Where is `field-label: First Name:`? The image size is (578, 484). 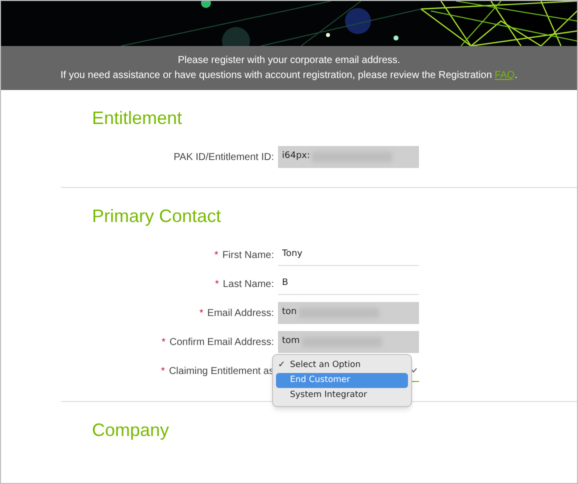
field-label: First Name: is located at coordinates (248, 255).